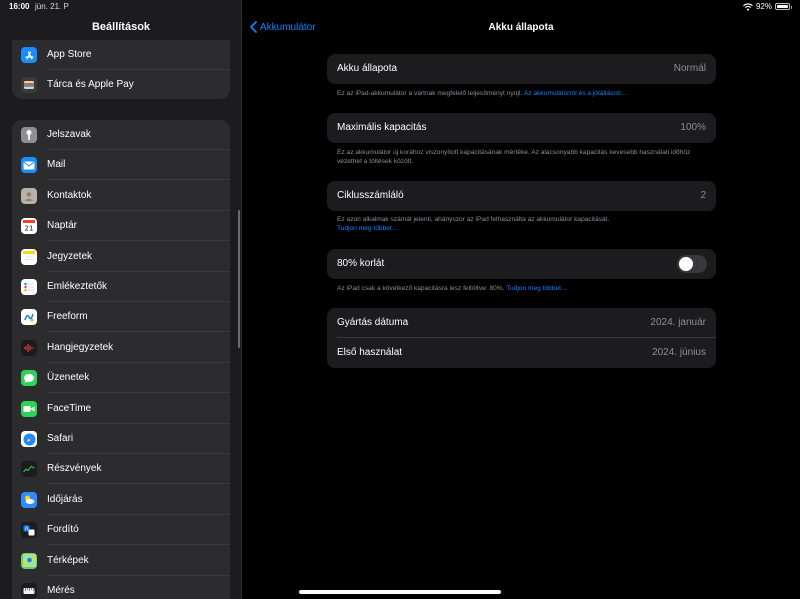 The width and height of the screenshot is (800, 599). Describe the element at coordinates (121, 587) in the screenshot. I see `sidebar-item-meres: Mérés` at that location.